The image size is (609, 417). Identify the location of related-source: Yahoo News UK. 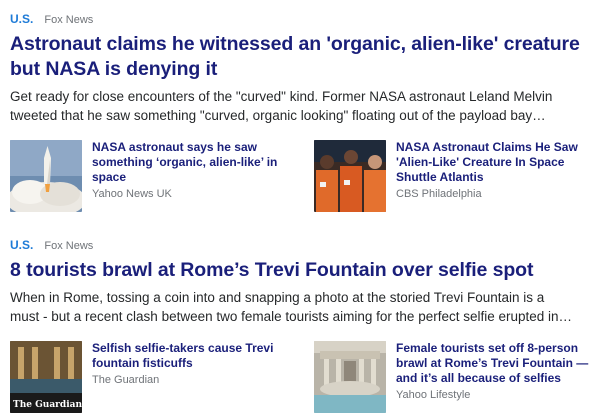
(132, 194).